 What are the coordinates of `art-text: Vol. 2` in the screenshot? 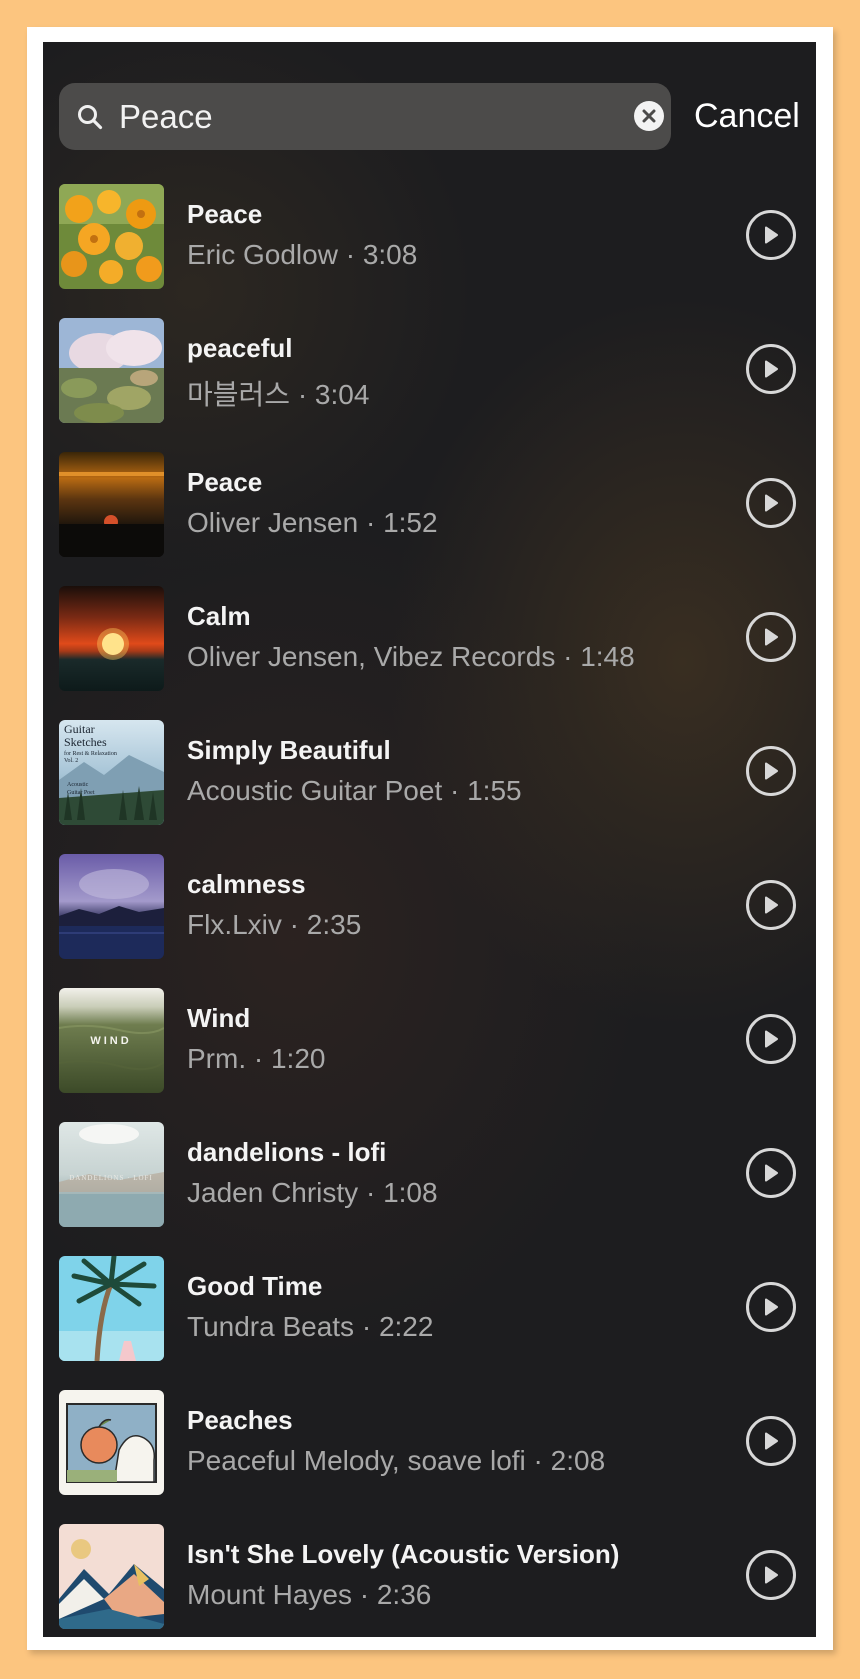 It's located at (71, 761).